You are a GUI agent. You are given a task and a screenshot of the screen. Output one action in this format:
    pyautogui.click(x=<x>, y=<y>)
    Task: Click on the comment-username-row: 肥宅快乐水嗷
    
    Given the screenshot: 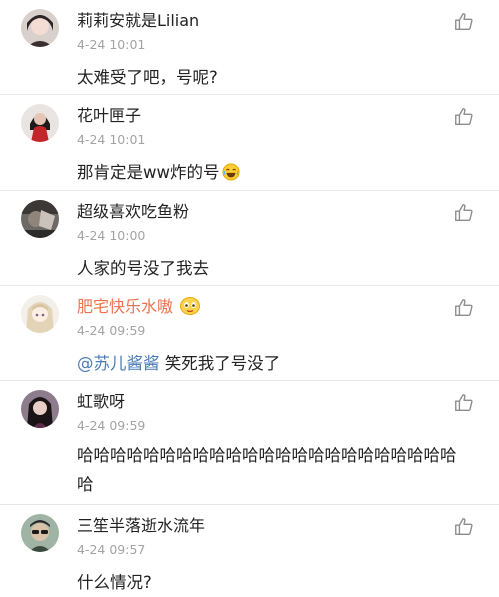 What is the action you would take?
    pyautogui.click(x=139, y=308)
    